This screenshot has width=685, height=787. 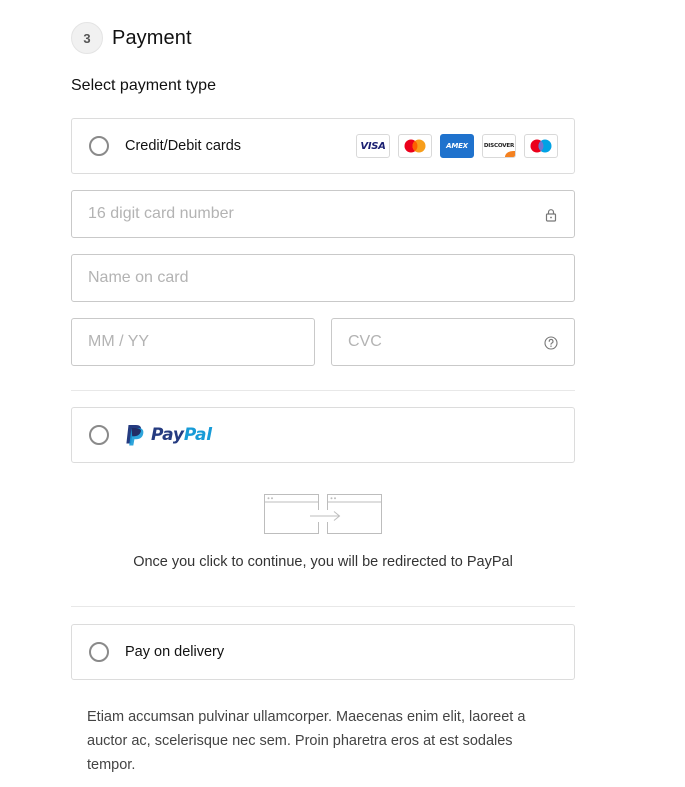 I want to click on discover-icon: DISCOVER, so click(x=499, y=146).